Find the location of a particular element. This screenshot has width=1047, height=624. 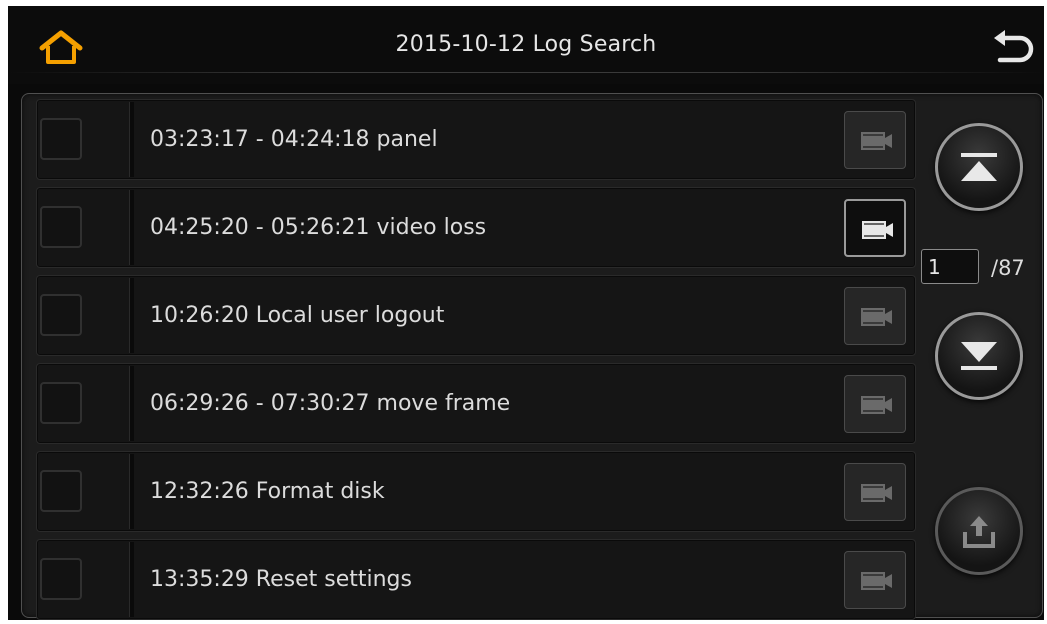

log-row: 13:35:29 Reset settings is located at coordinates (476, 579).